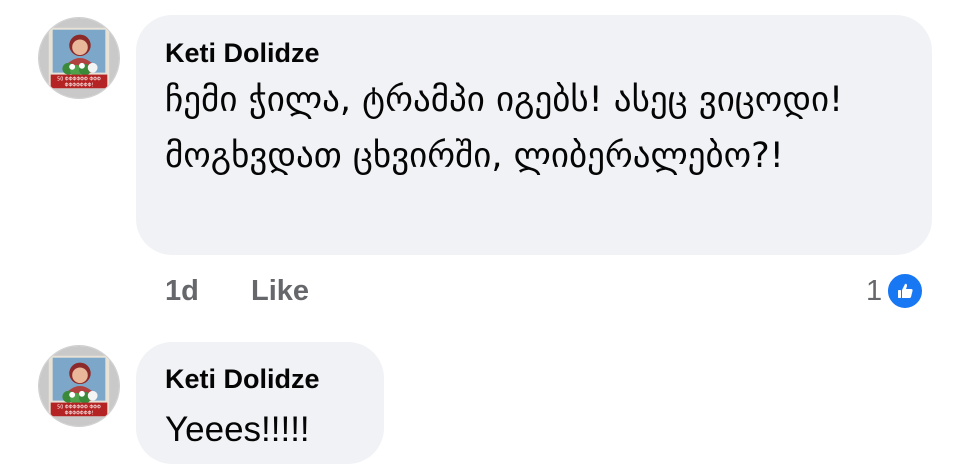 The height and width of the screenshot is (464, 960). Describe the element at coordinates (280, 291) in the screenshot. I see `like-button: Like` at that location.